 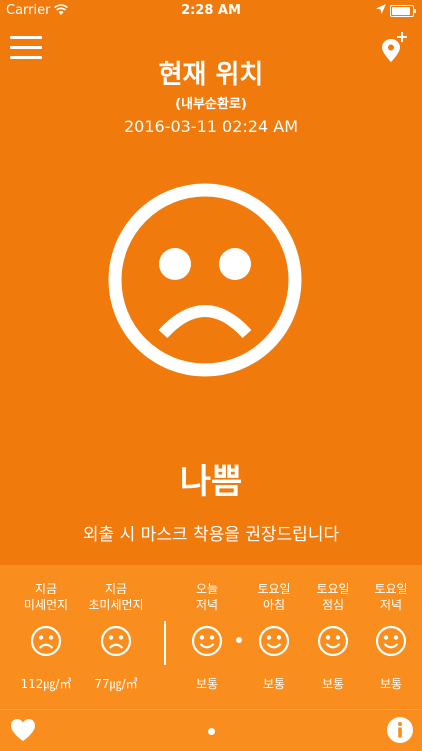 What do you see at coordinates (207, 597) in the screenshot?
I see `forecast-label: 오늘 저녁` at bounding box center [207, 597].